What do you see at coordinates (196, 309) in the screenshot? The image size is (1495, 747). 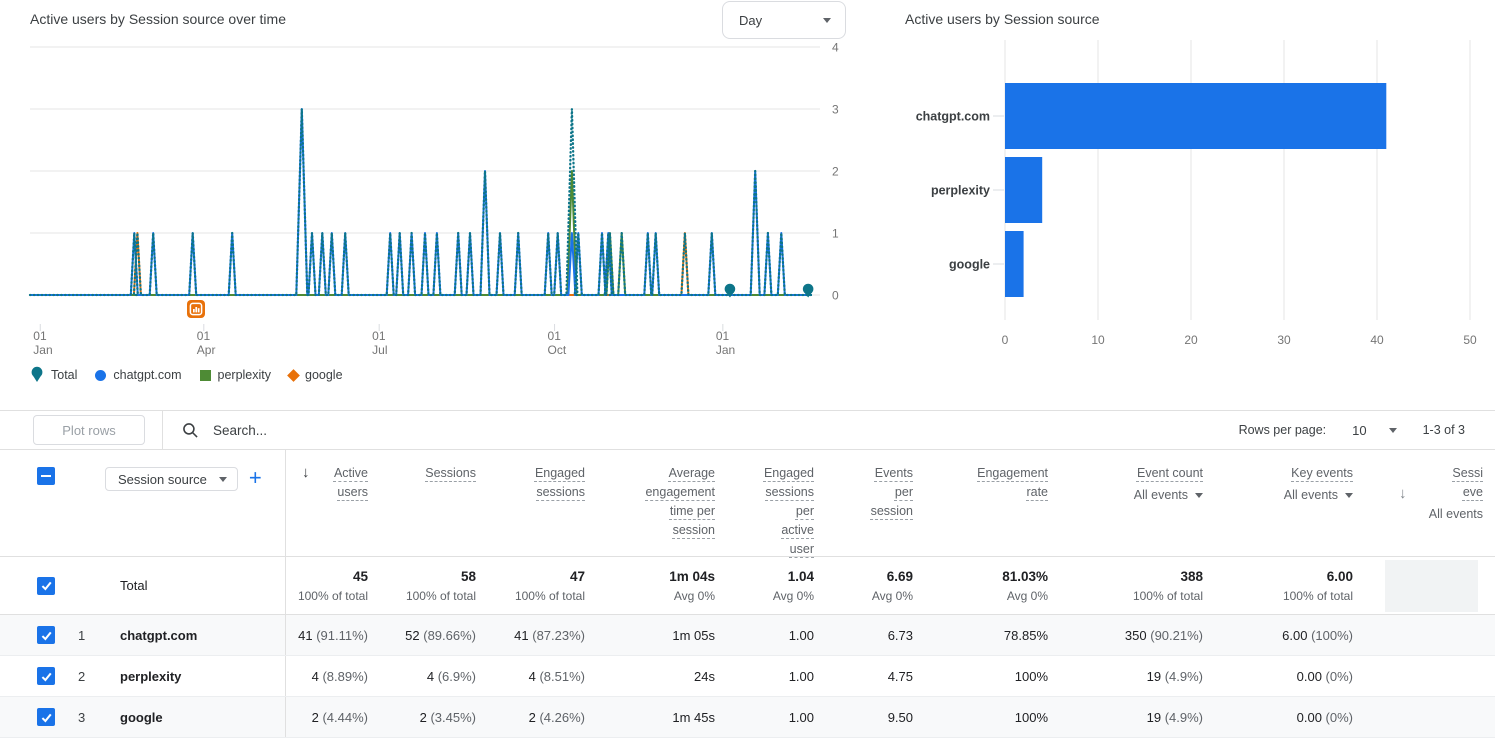 I see `annotation-marker-icon` at bounding box center [196, 309].